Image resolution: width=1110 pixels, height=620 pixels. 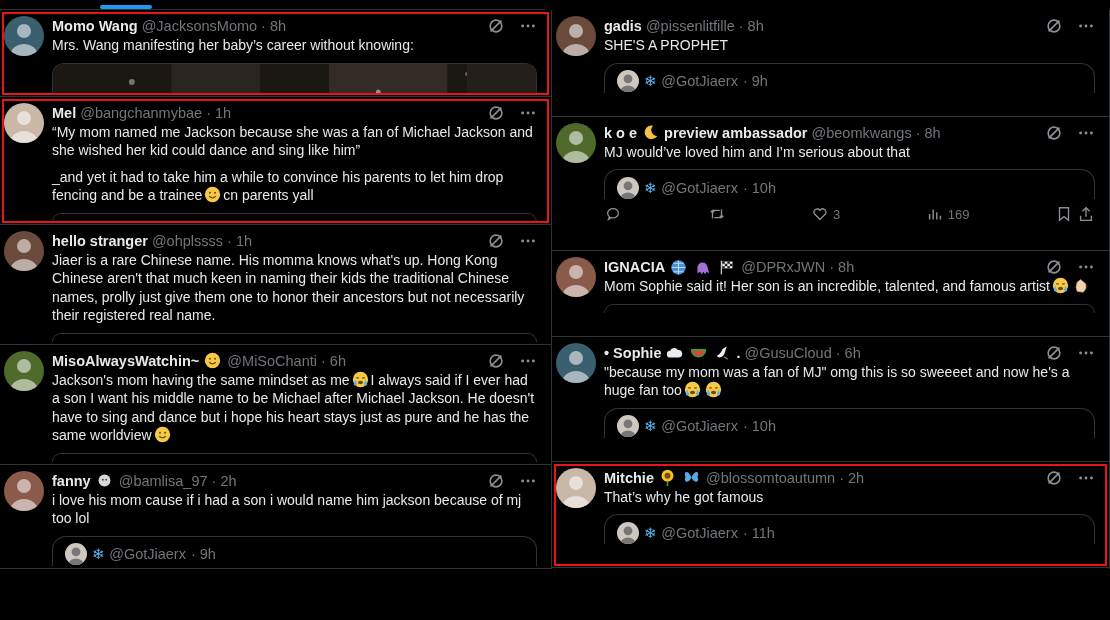 I want to click on user-handle: @pissenlitfille, so click(x=690, y=26).